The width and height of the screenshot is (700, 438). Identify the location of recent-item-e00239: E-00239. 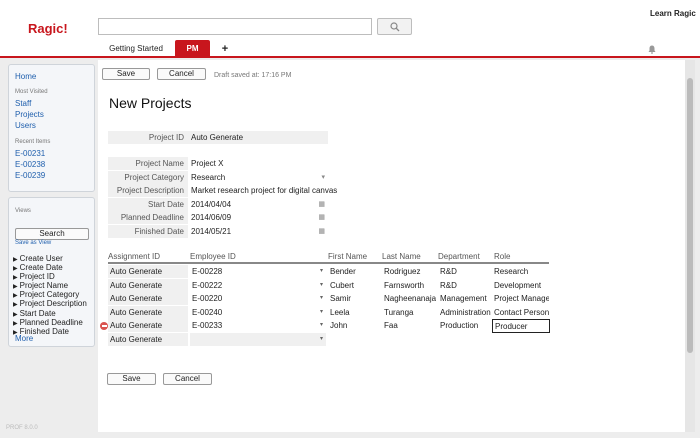
(30, 175).